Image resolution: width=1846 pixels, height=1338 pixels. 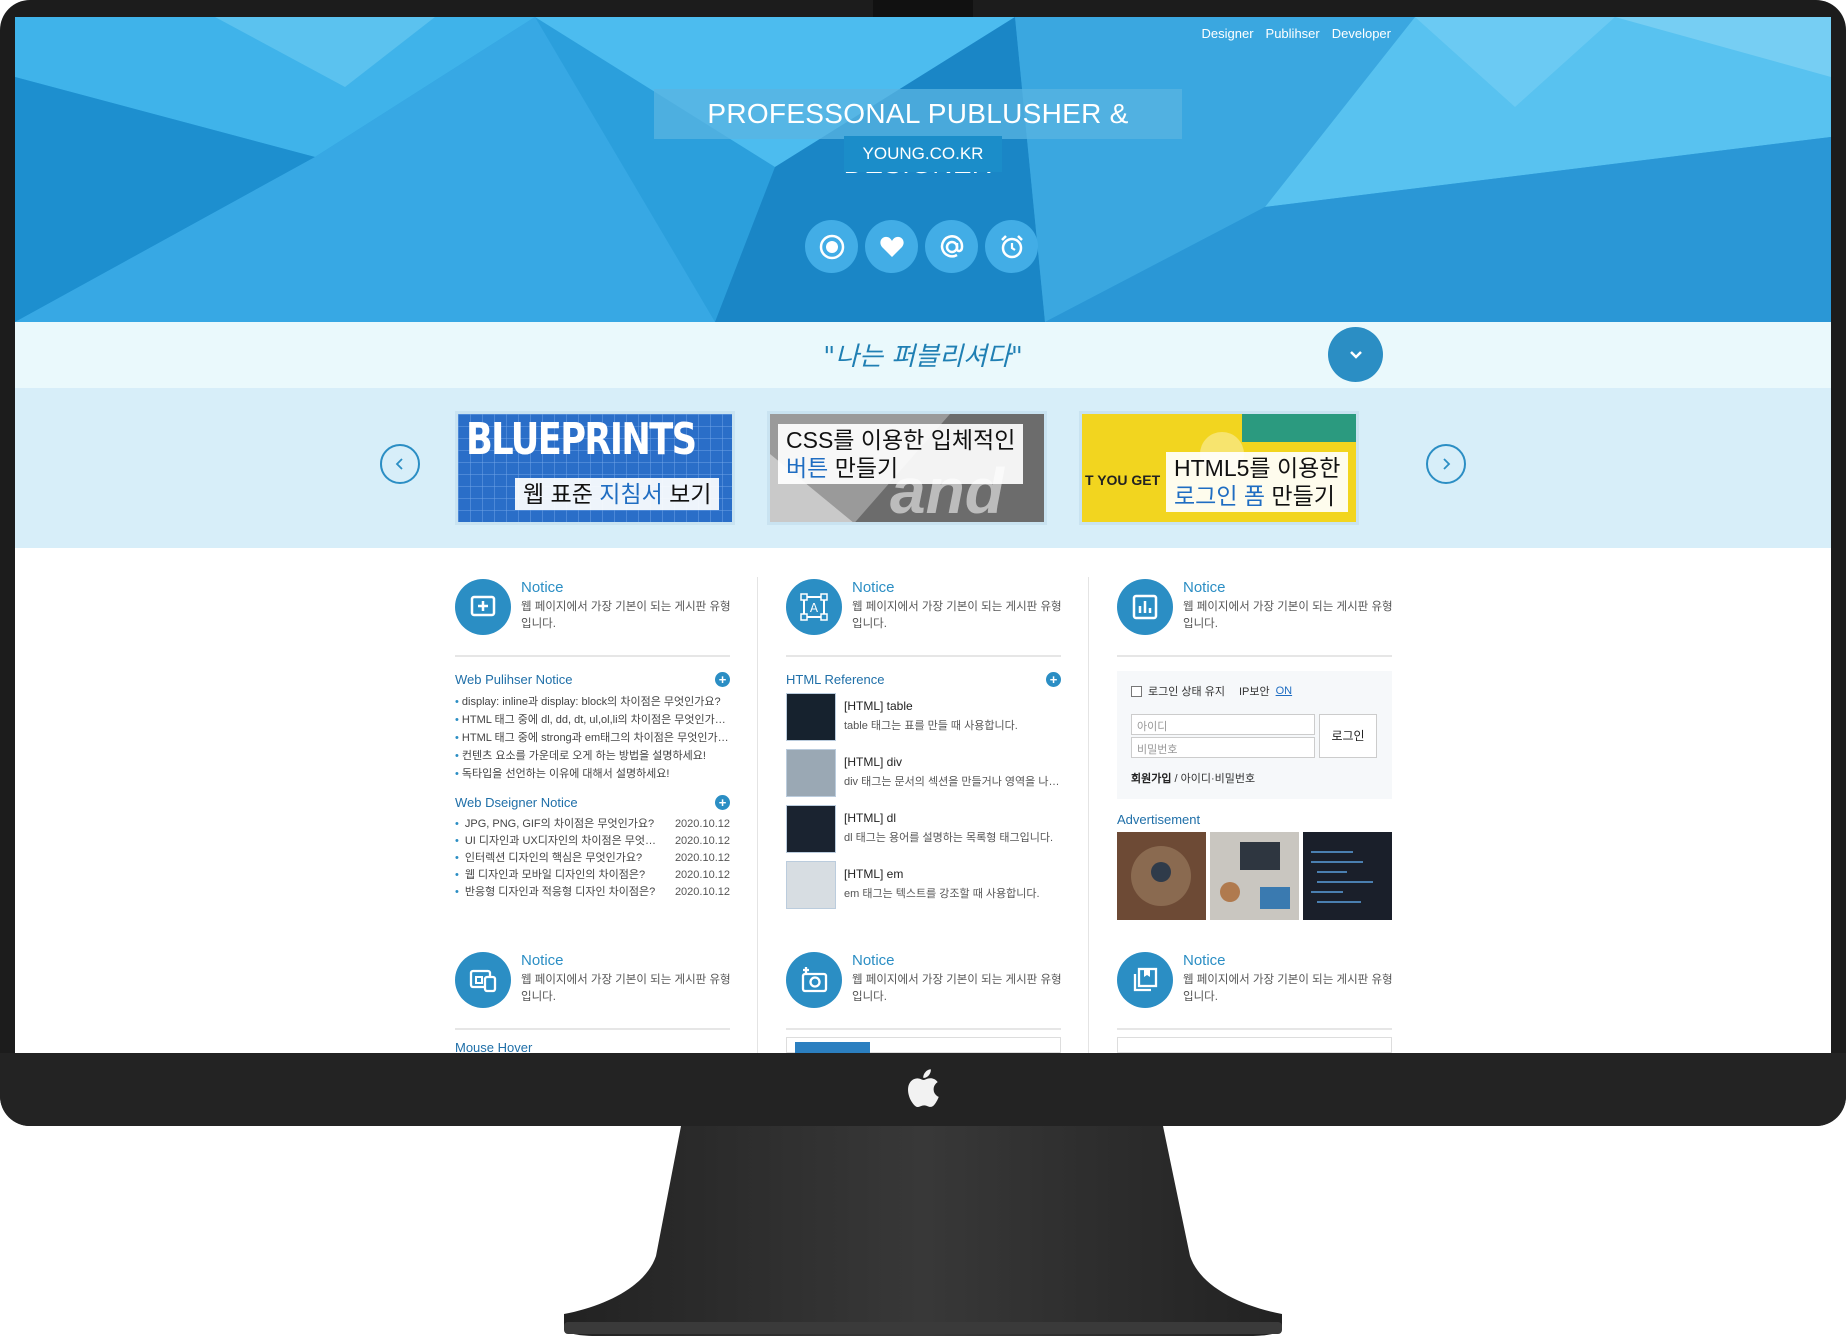 What do you see at coordinates (1355, 354) in the screenshot?
I see `scroll-down-button` at bounding box center [1355, 354].